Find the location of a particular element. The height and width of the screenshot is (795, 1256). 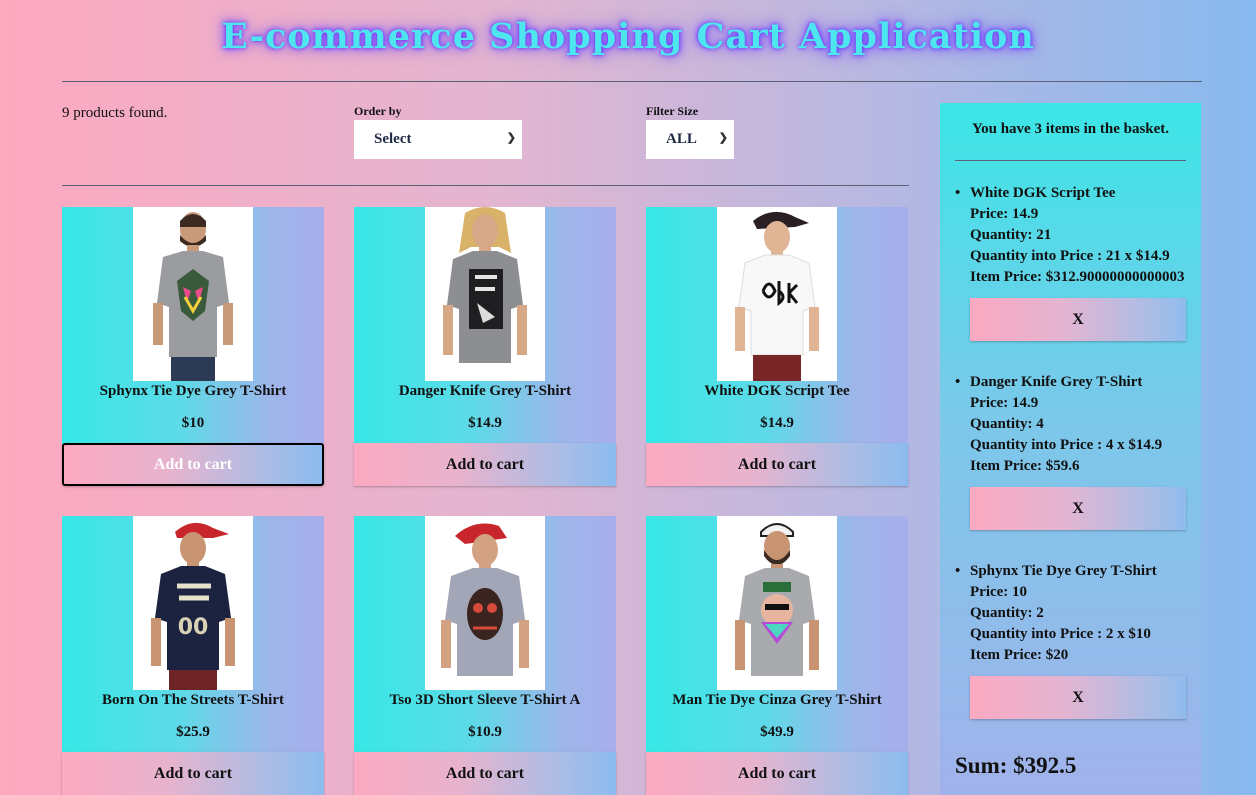

product-name: Born On The Streets T-Shirt is located at coordinates (193, 700).